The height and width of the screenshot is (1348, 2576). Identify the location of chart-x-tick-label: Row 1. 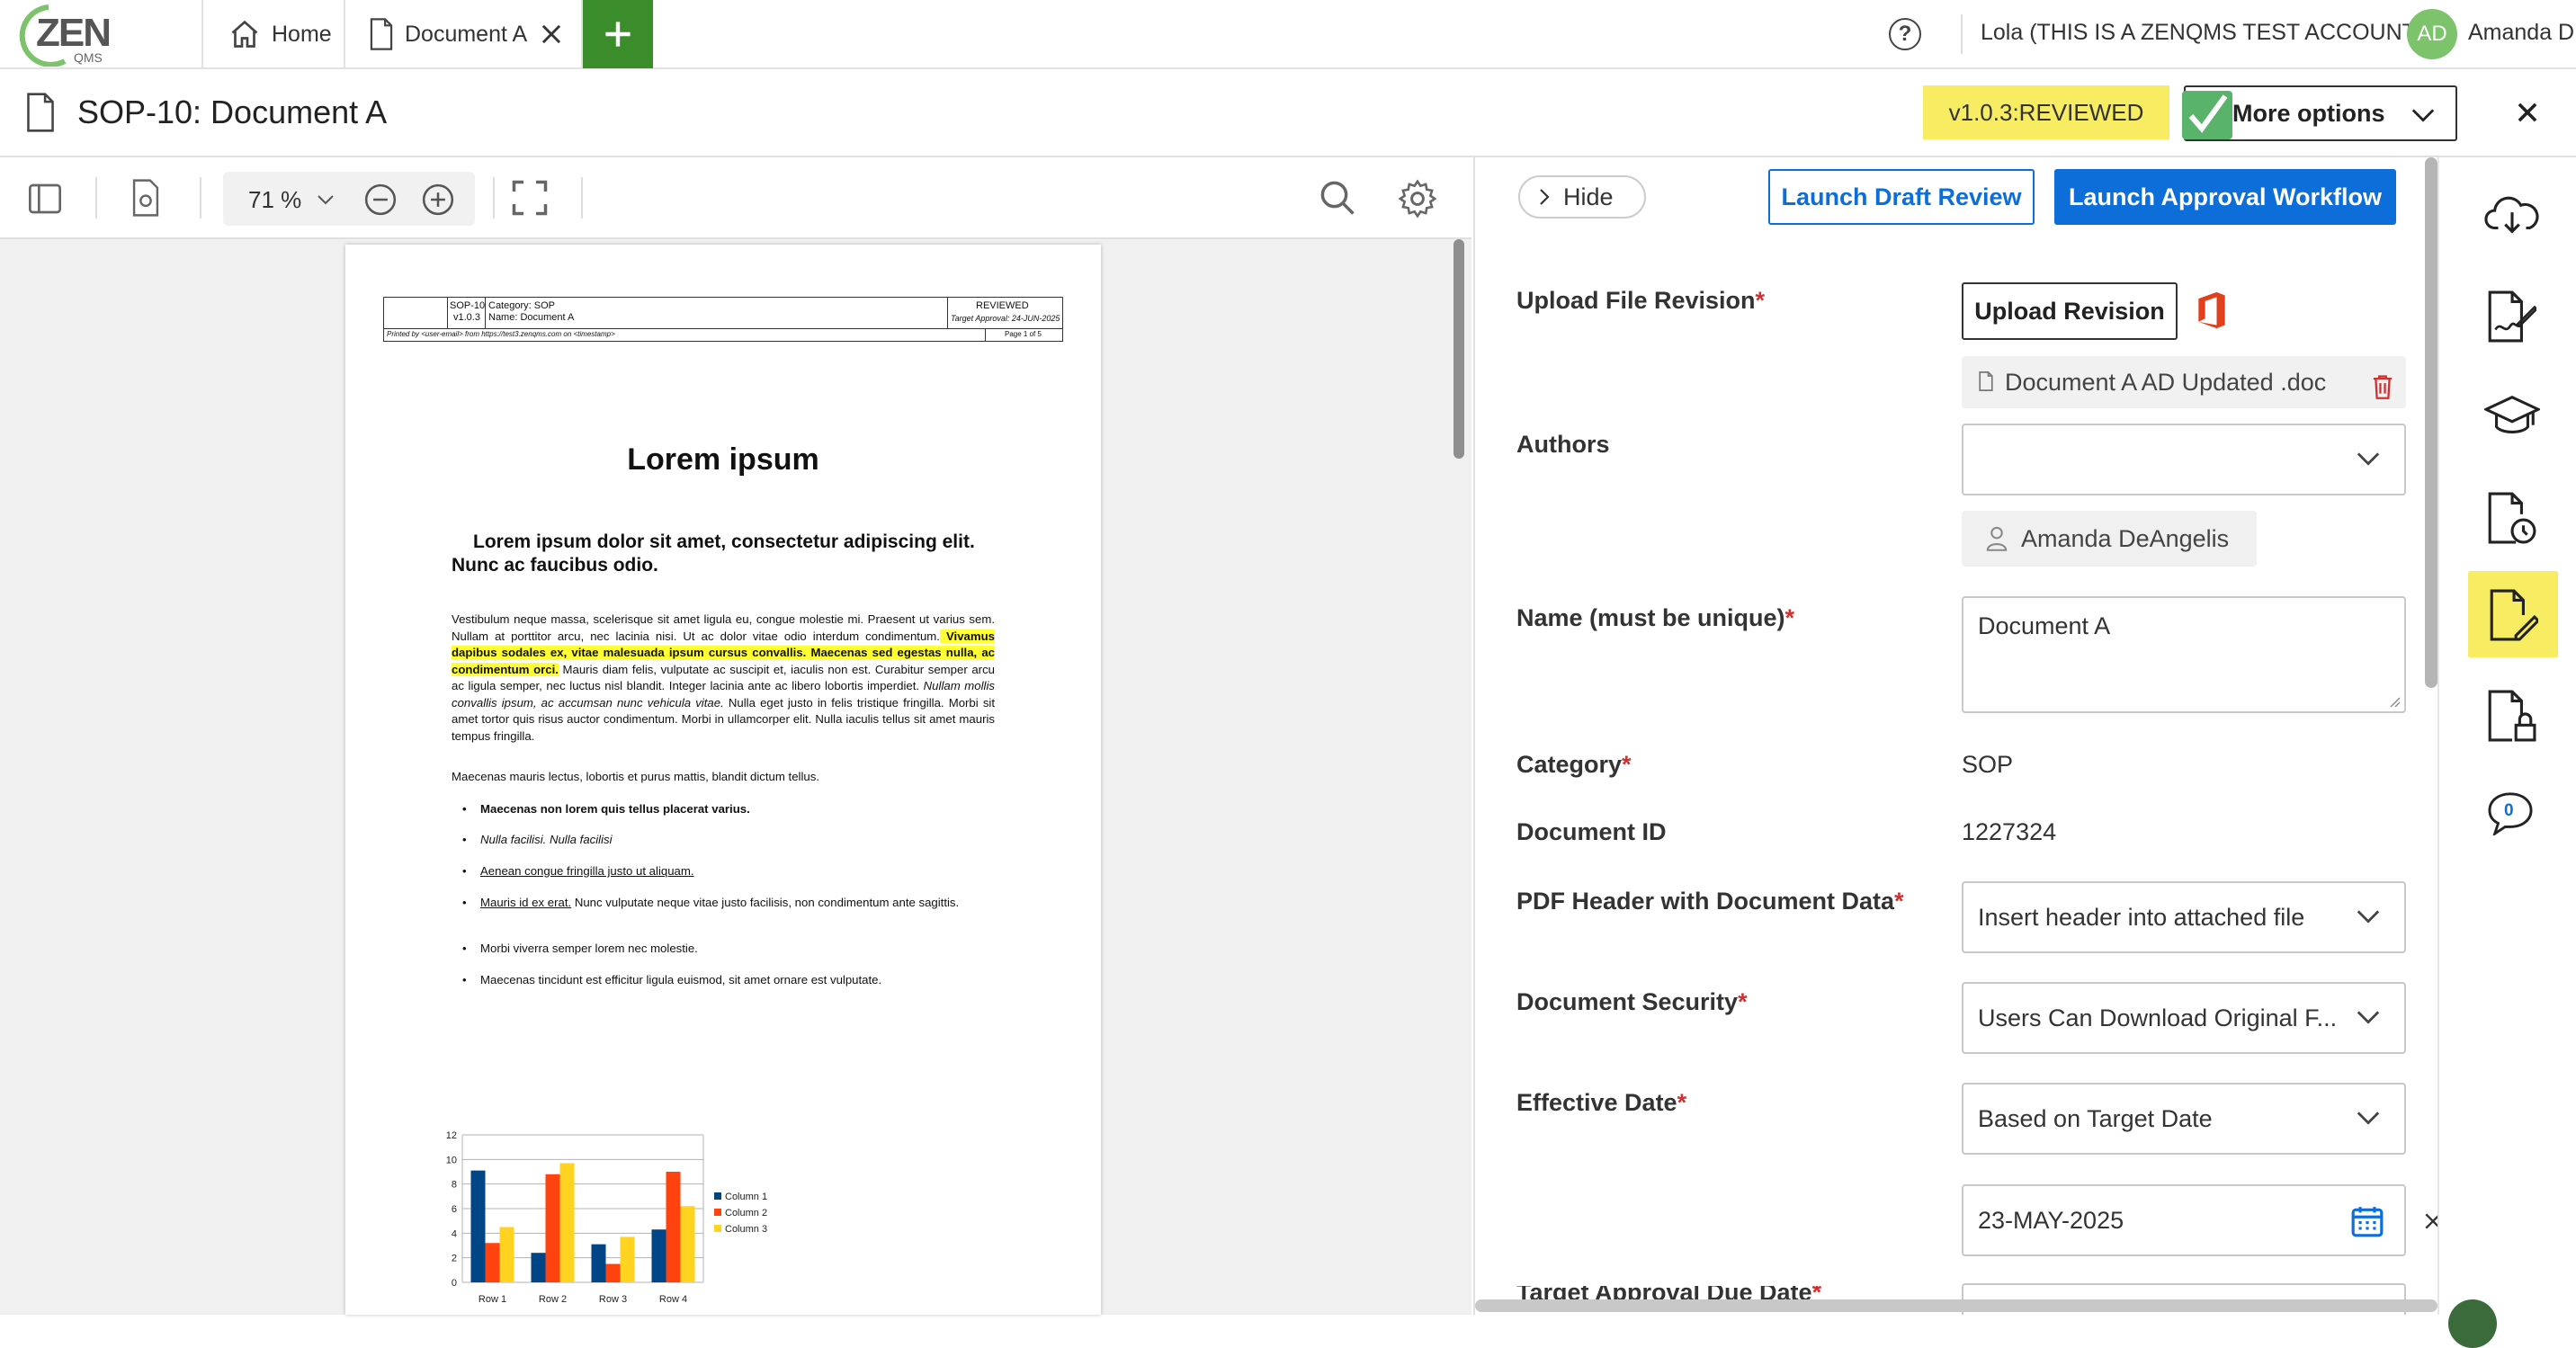
(493, 1299).